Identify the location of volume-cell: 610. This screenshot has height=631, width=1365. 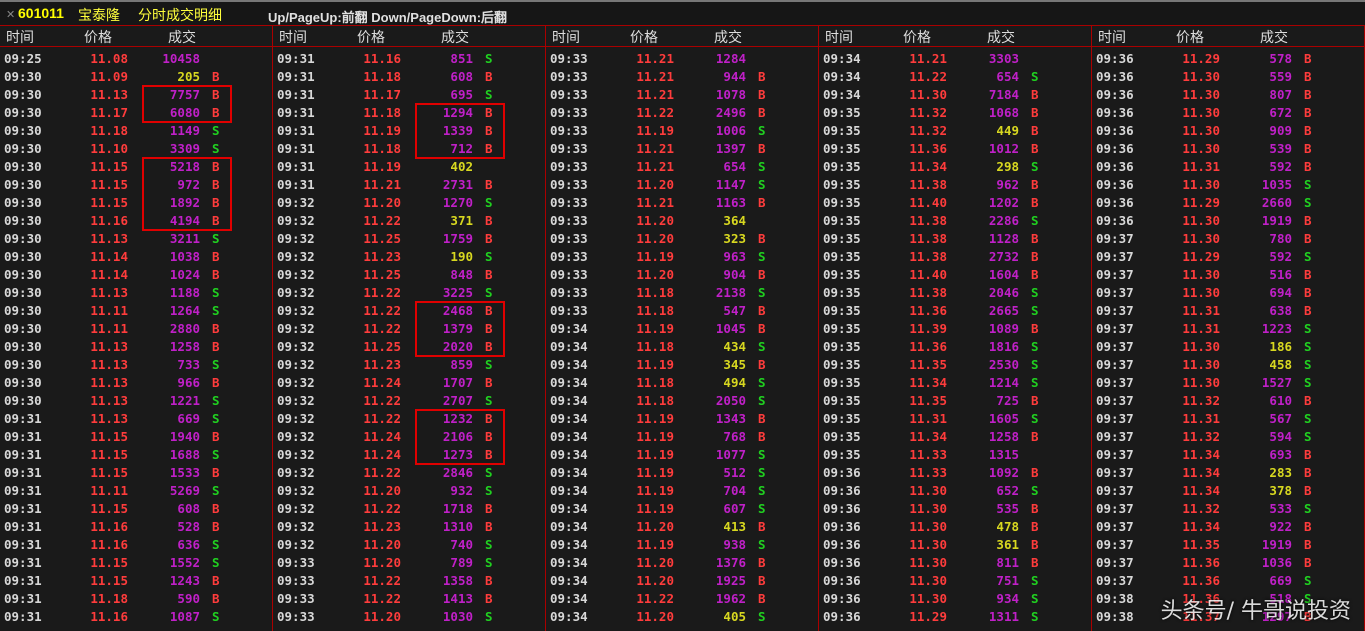
(1280, 400).